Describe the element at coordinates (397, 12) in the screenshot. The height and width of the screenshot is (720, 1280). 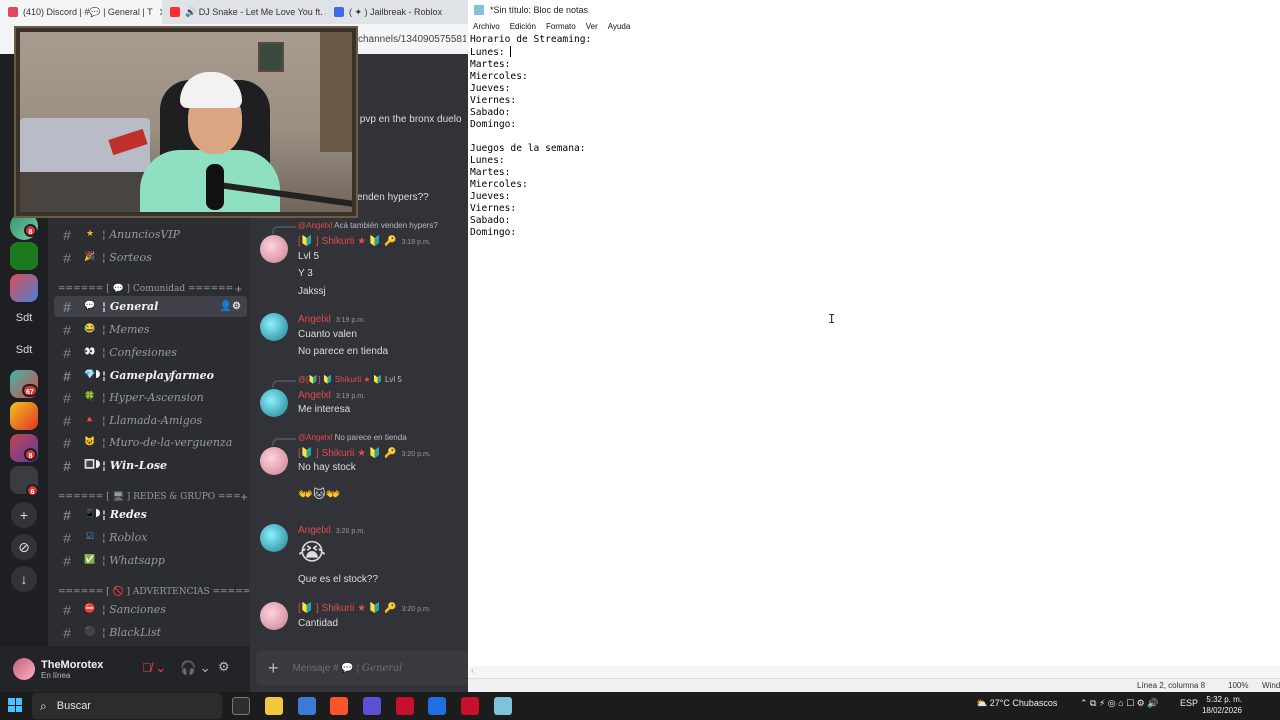
I see `tab-roblox: ( ✦ ) Jailbreak - Roblox` at that location.